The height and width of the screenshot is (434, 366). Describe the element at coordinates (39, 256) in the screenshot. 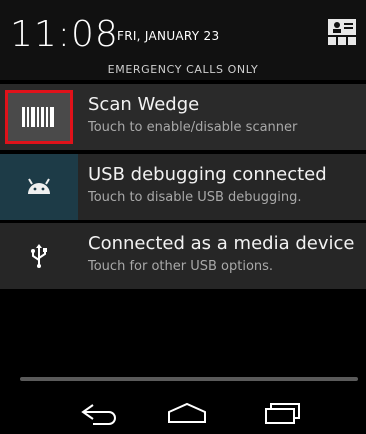

I see `usb-icon` at that location.